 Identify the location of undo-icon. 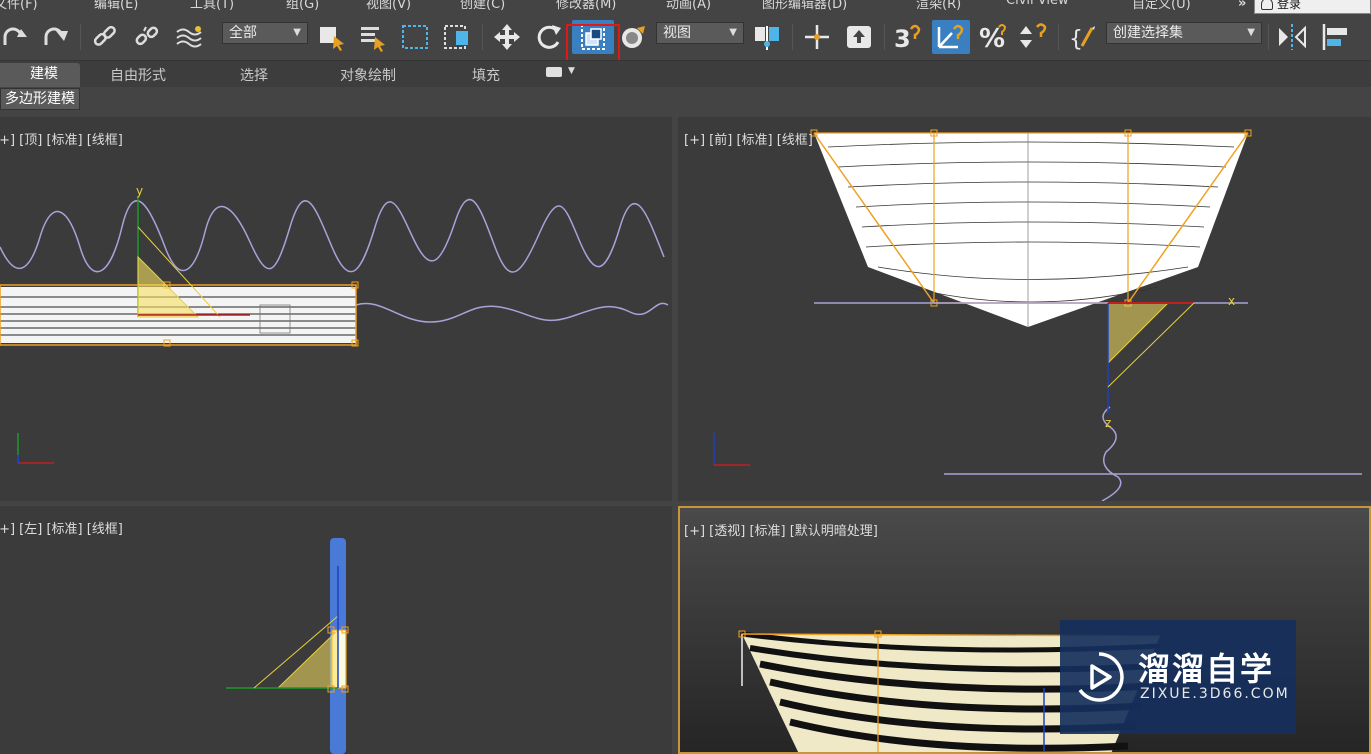
(15, 36).